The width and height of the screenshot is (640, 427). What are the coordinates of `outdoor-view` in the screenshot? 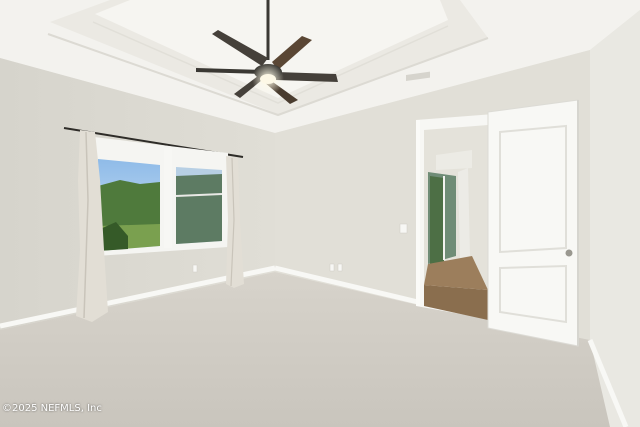 It's located at (437, 220).